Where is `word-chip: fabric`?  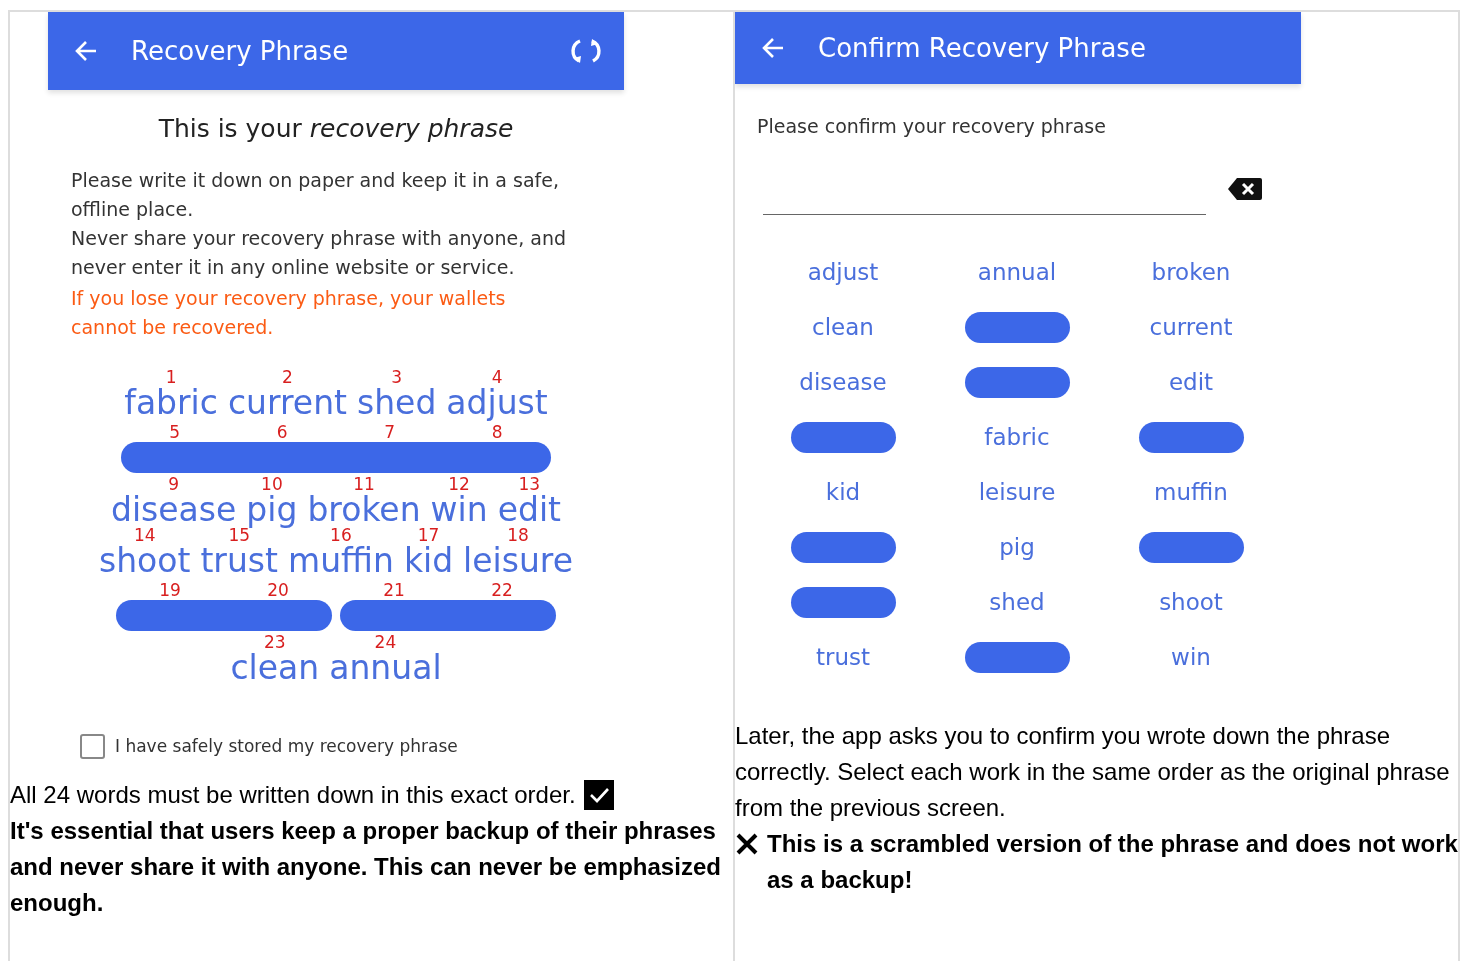
word-chip: fabric is located at coordinates (1017, 437).